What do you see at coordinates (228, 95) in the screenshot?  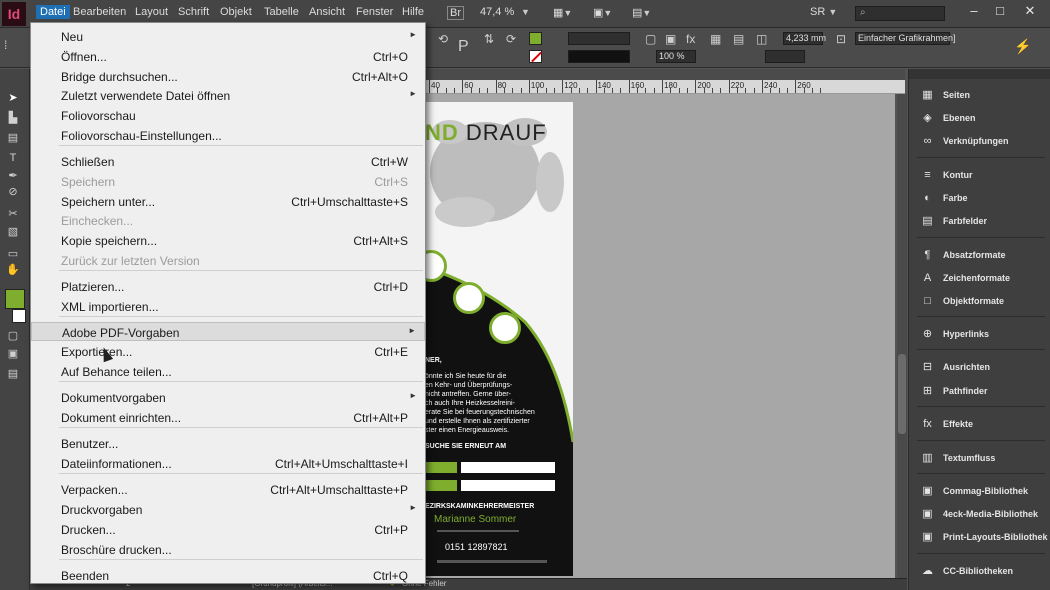 I see `menu-item-zuletzt-verwendete-datei-öffnen: Zuletzt verwendete Datei öffnen ►` at bounding box center [228, 95].